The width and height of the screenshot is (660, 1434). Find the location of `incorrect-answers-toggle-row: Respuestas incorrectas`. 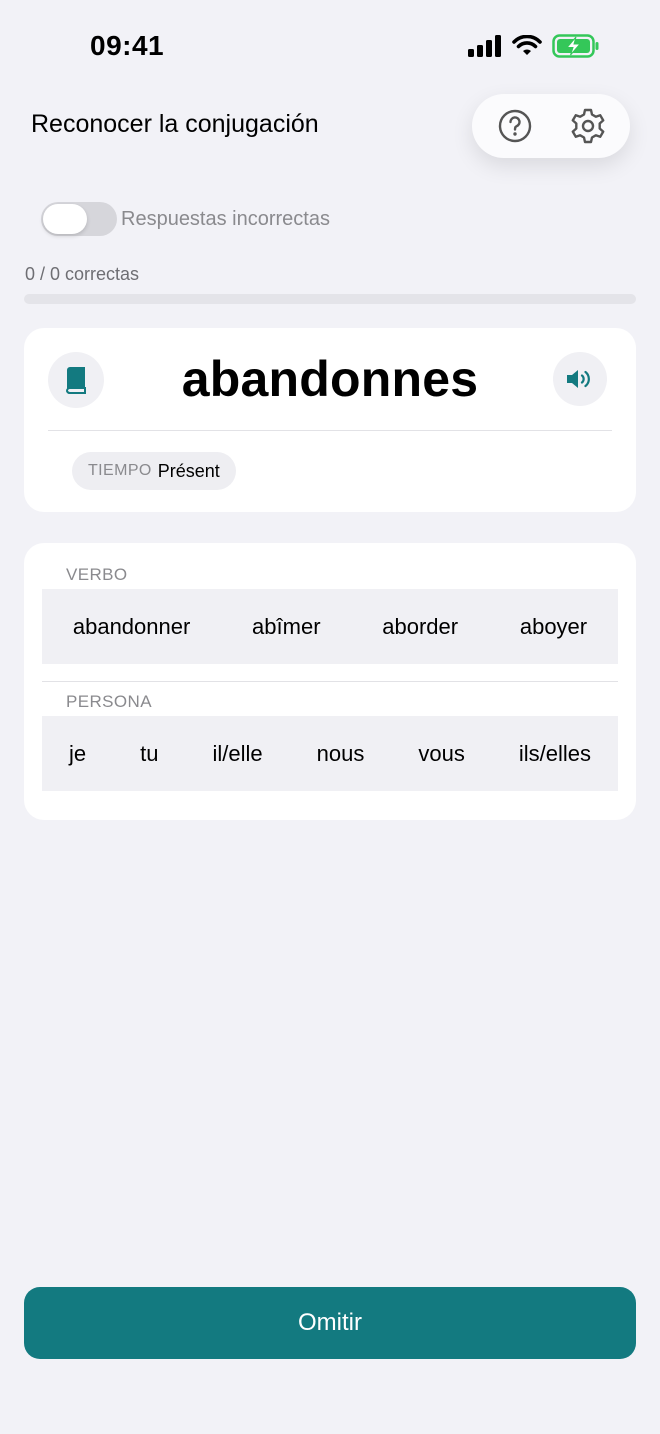

incorrect-answers-toggle-row: Respuestas incorrectas is located at coordinates (185, 219).